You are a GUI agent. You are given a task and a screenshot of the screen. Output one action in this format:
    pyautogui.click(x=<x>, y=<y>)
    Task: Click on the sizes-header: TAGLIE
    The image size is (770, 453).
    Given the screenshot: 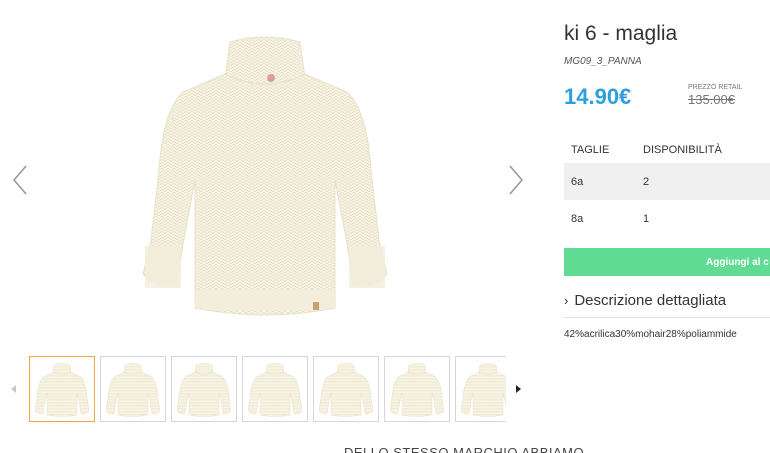 What is the action you would take?
    pyautogui.click(x=590, y=149)
    